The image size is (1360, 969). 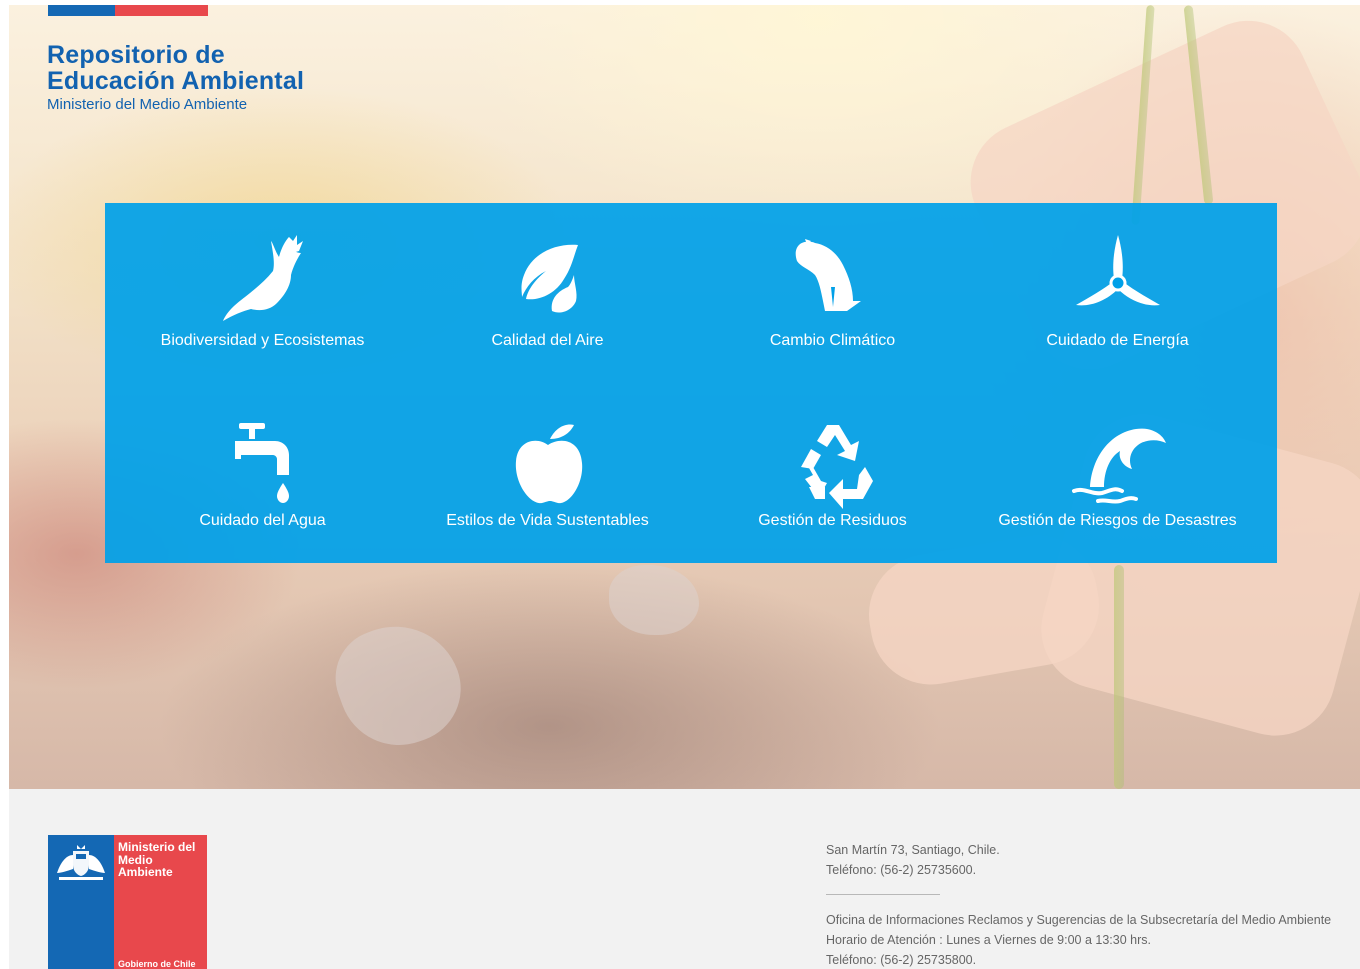 What do you see at coordinates (157, 964) in the screenshot?
I see `logo-government-text: Gobierno de Chile` at bounding box center [157, 964].